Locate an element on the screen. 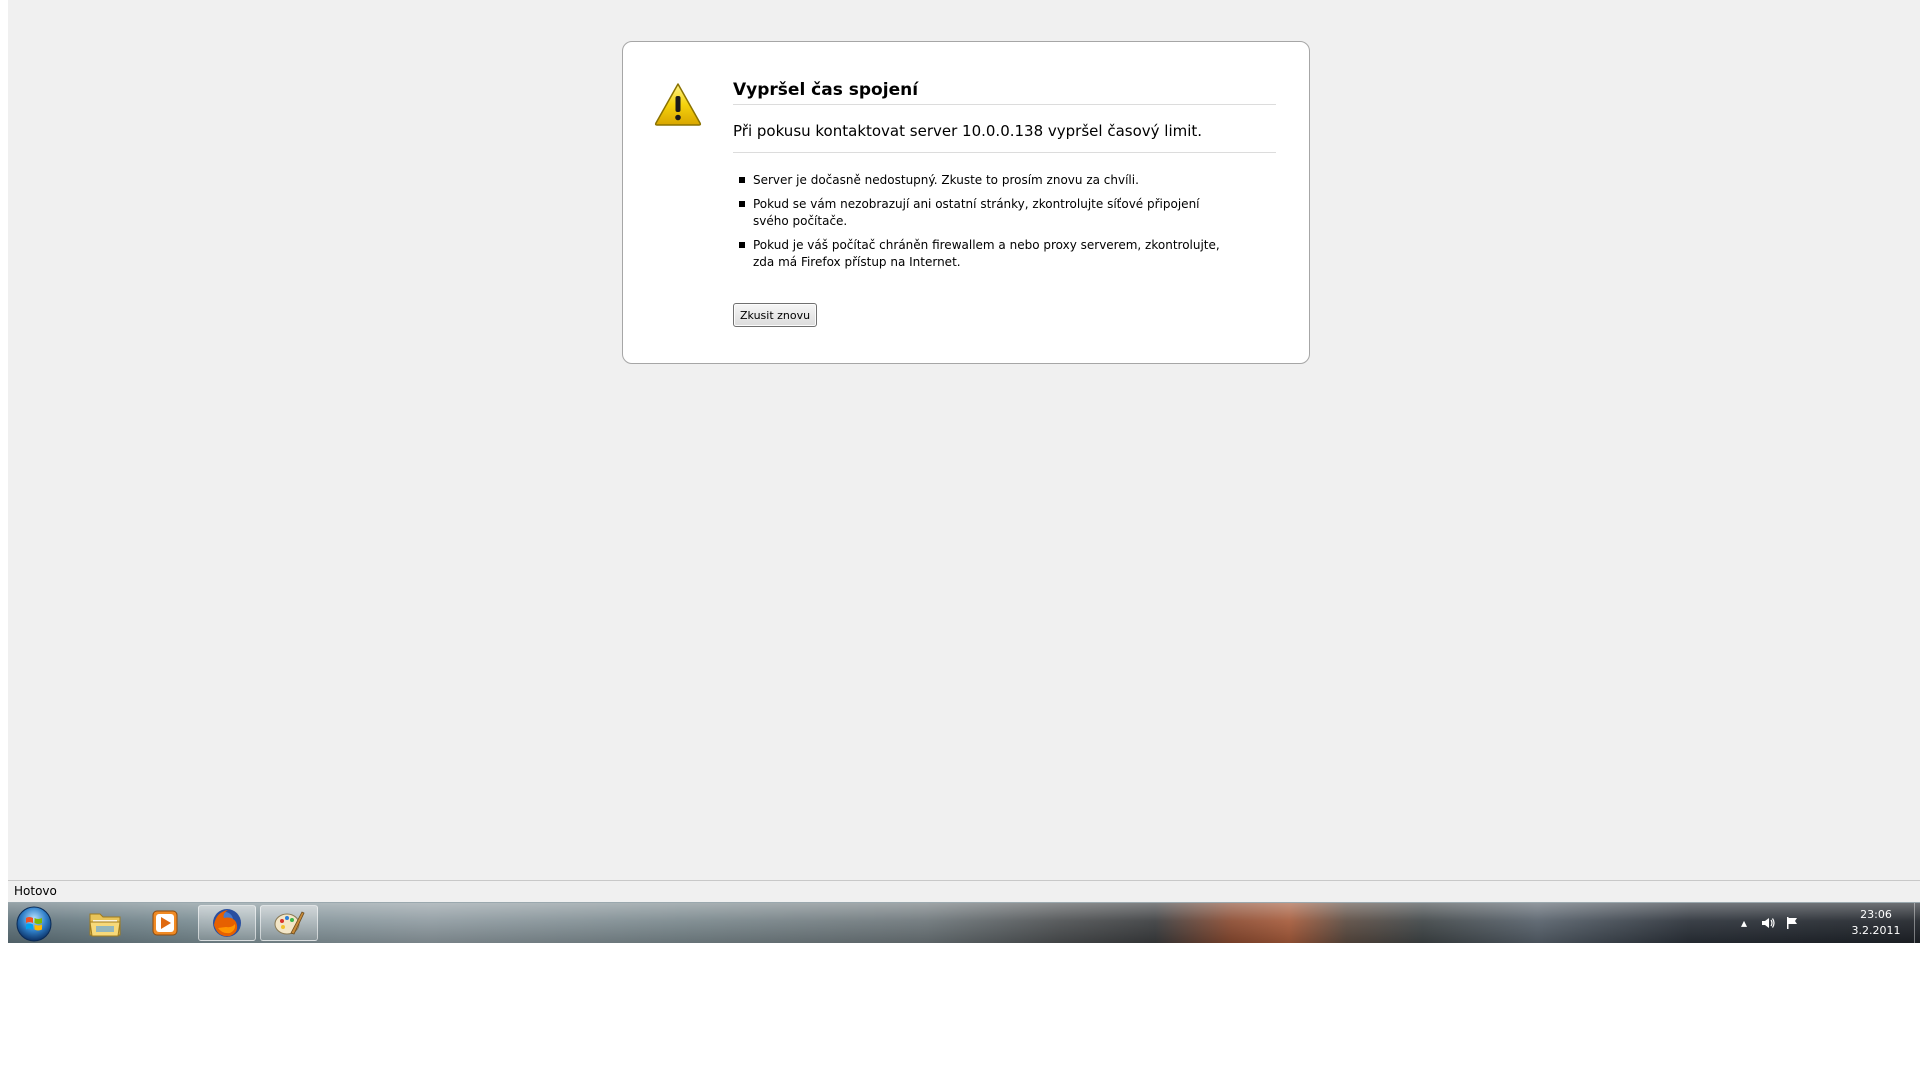 The image size is (1920, 1080). start-button is located at coordinates (34, 923).